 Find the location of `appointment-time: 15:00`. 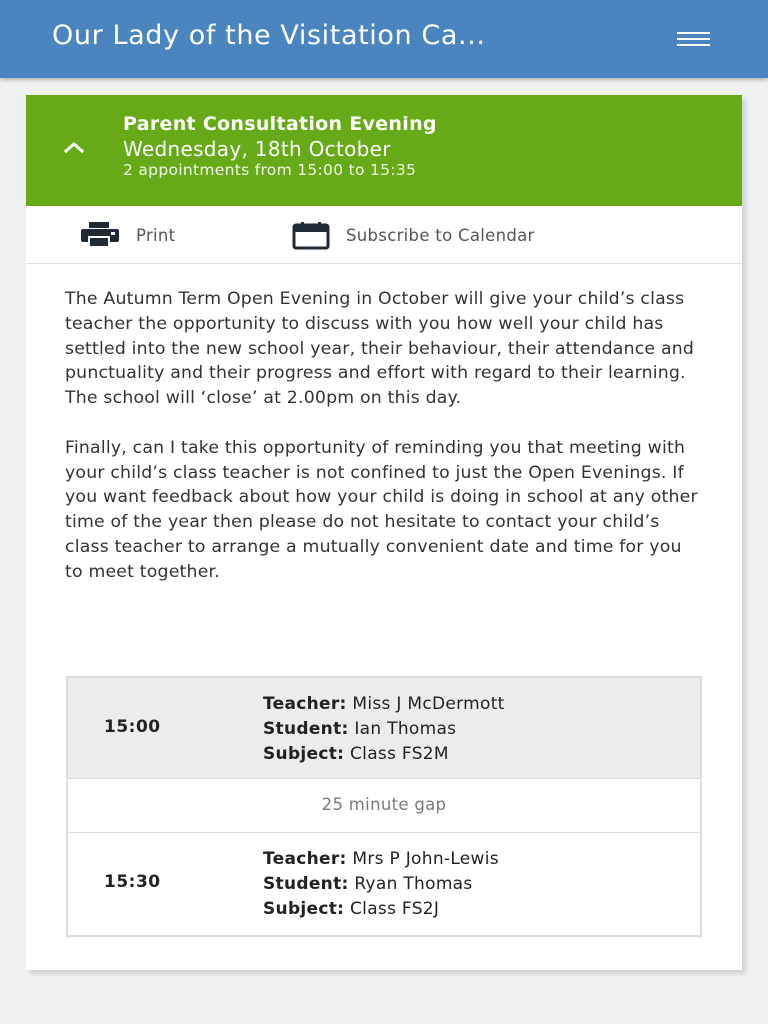

appointment-time: 15:00 is located at coordinates (132, 727).